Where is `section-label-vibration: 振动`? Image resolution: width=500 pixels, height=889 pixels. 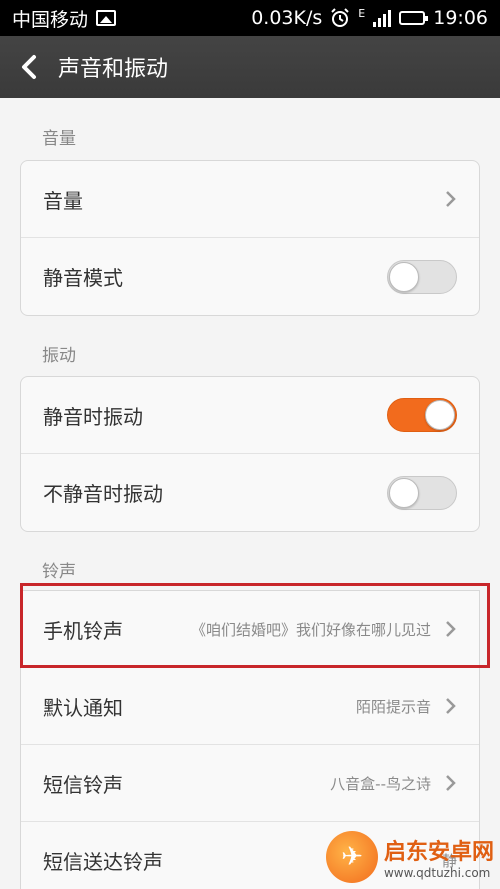 section-label-vibration: 振动 is located at coordinates (59, 356).